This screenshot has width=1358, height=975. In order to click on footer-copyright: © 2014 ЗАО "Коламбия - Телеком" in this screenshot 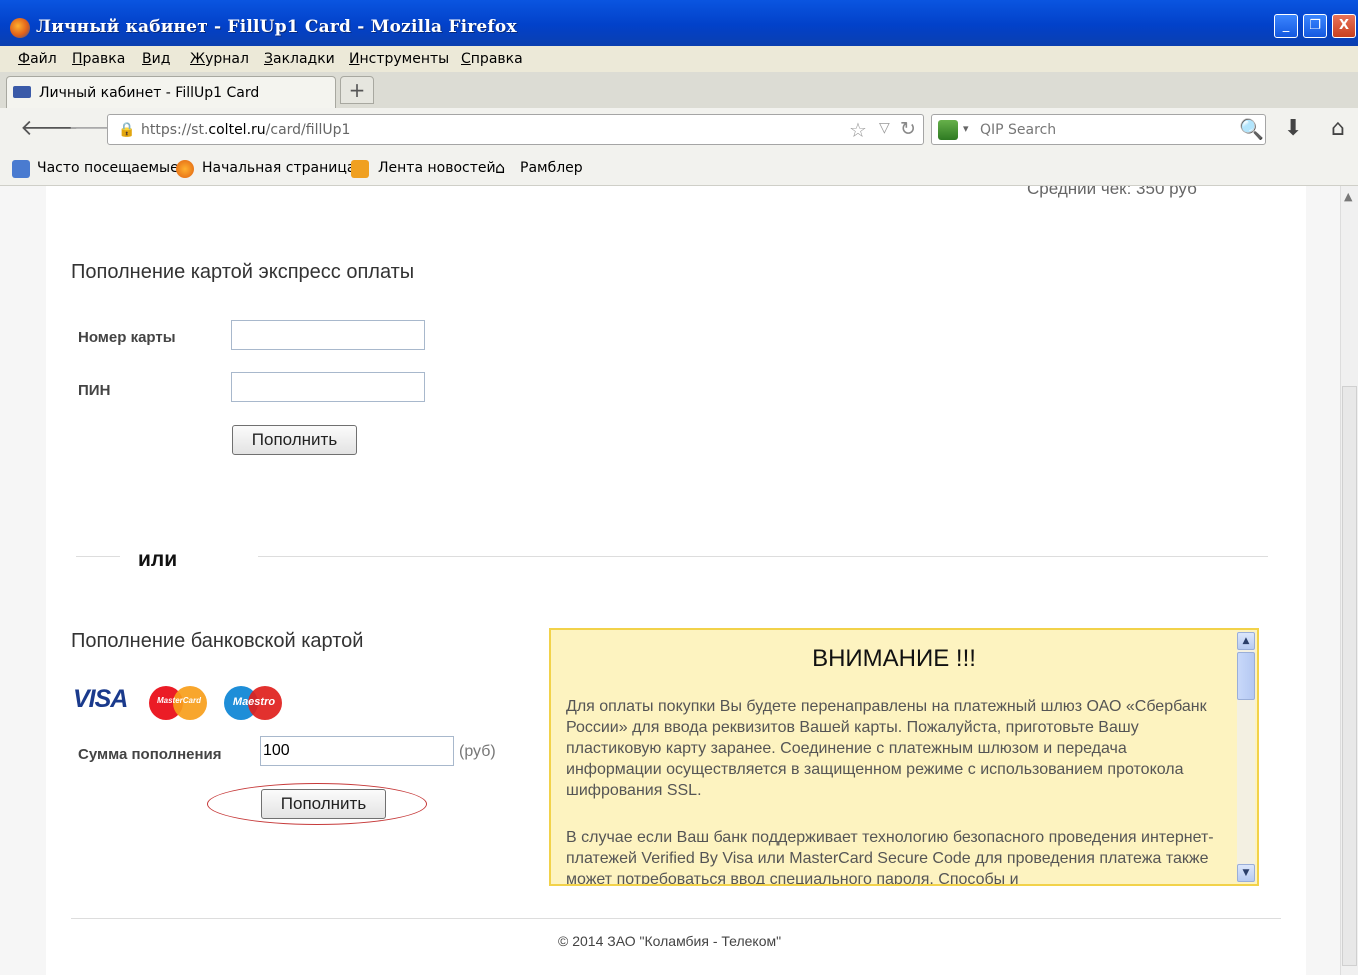, I will do `click(670, 941)`.